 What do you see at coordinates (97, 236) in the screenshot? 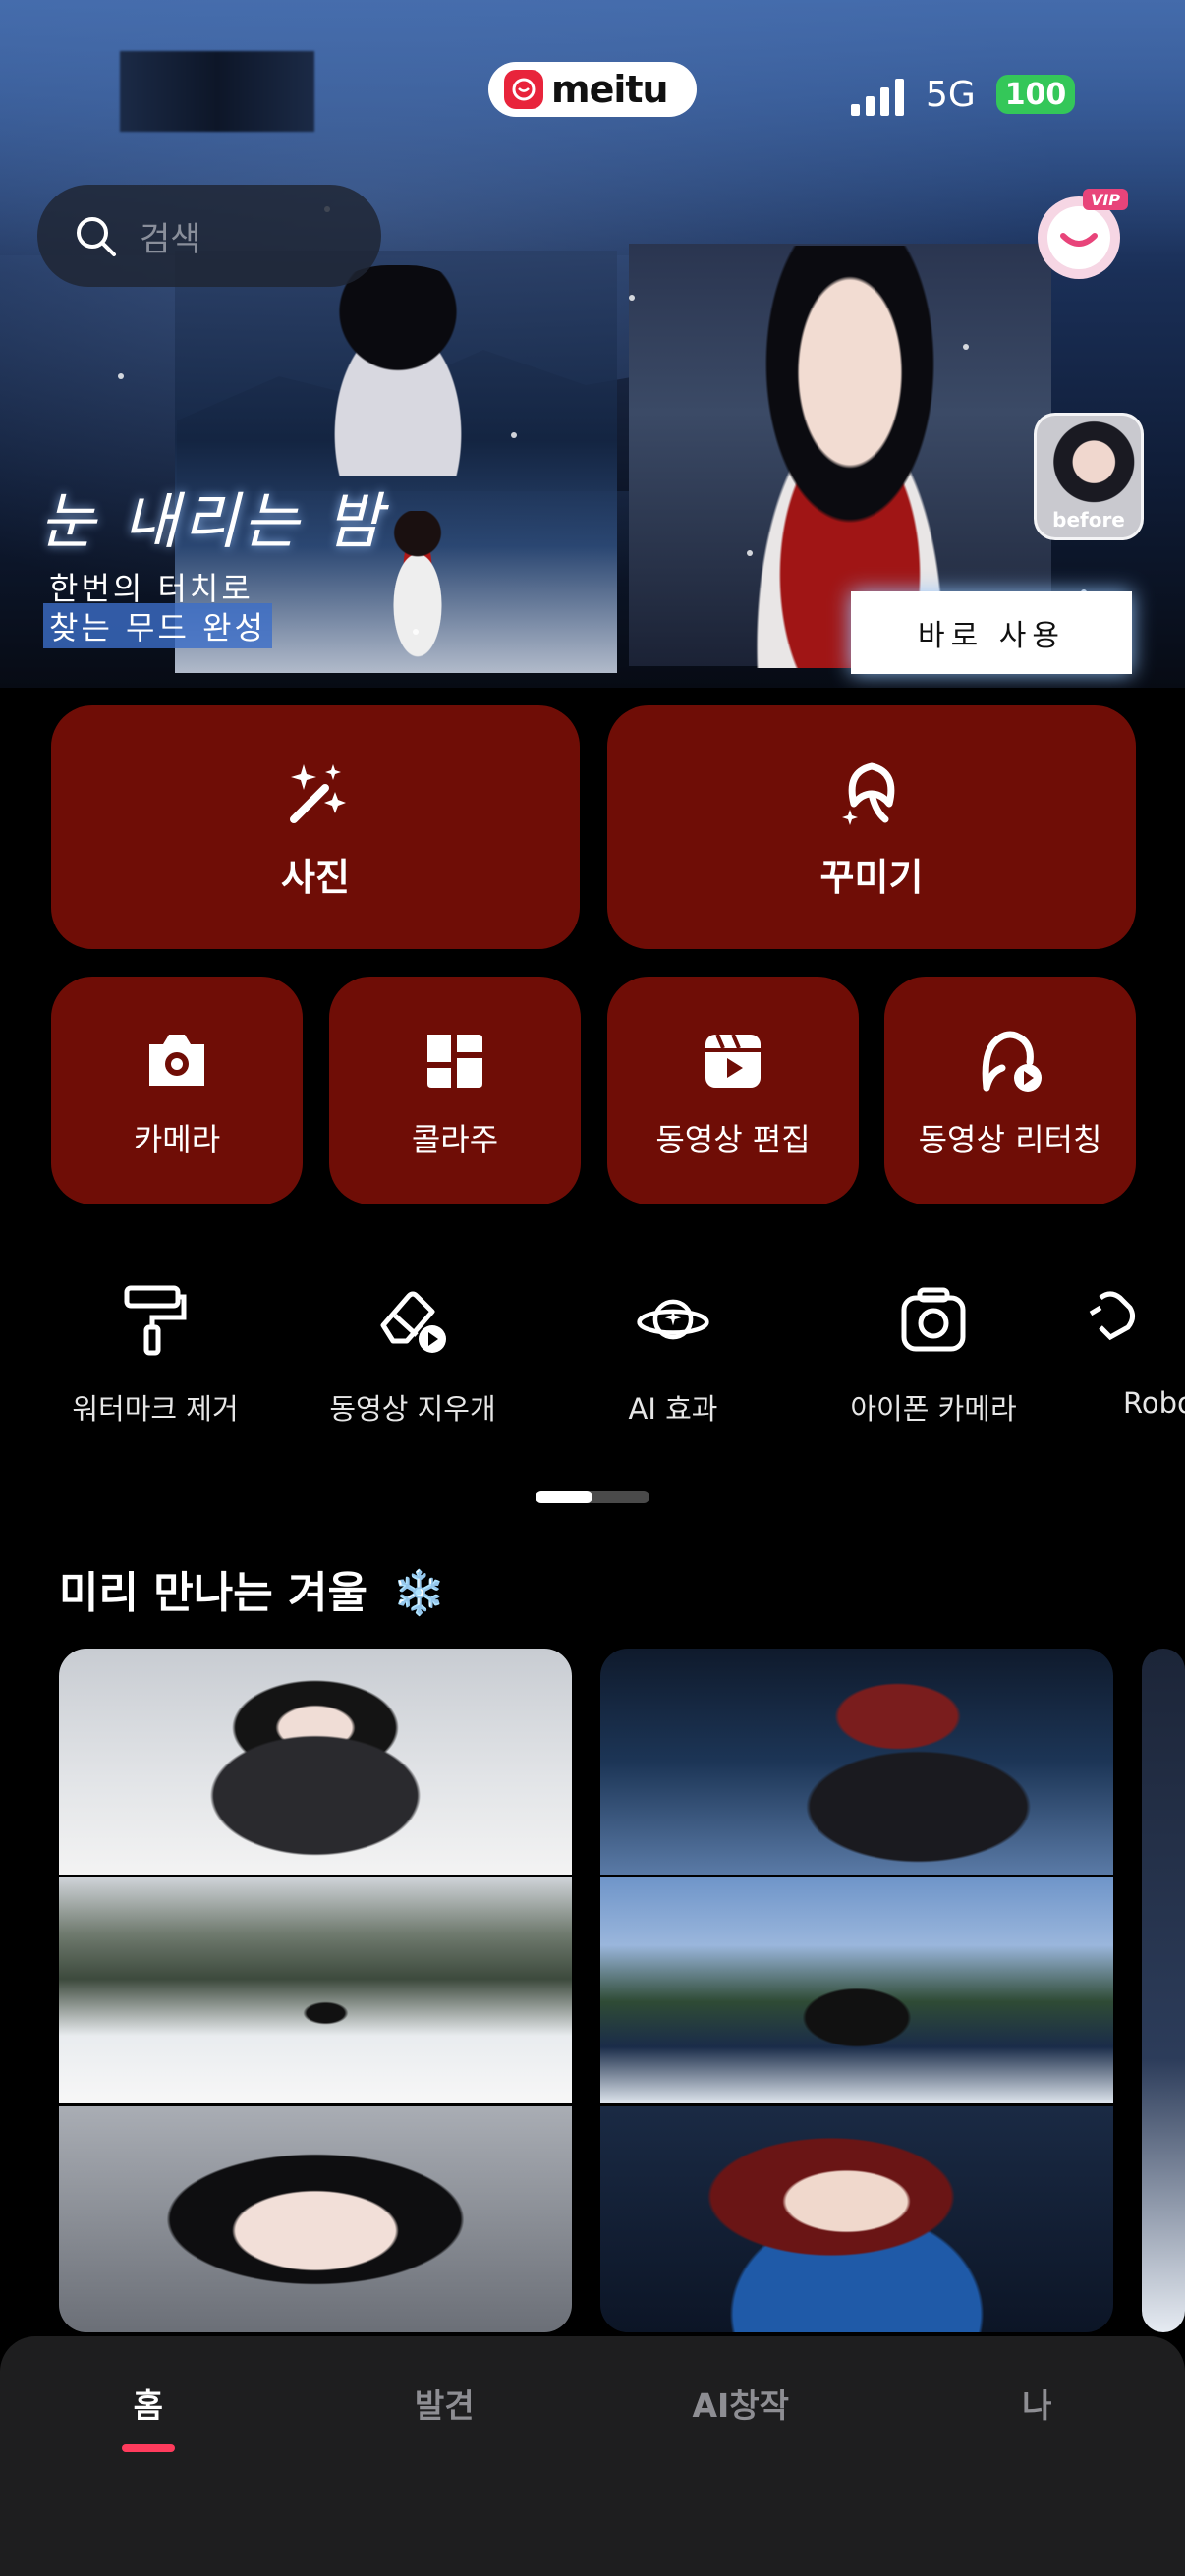
I see `search-icon` at bounding box center [97, 236].